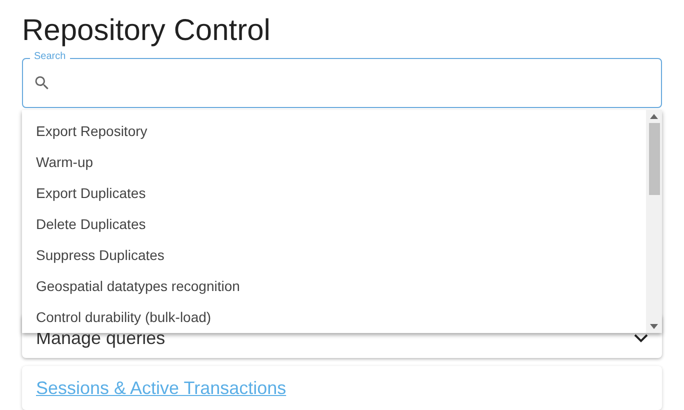  What do you see at coordinates (654, 221) in the screenshot?
I see `scrollbar` at bounding box center [654, 221].